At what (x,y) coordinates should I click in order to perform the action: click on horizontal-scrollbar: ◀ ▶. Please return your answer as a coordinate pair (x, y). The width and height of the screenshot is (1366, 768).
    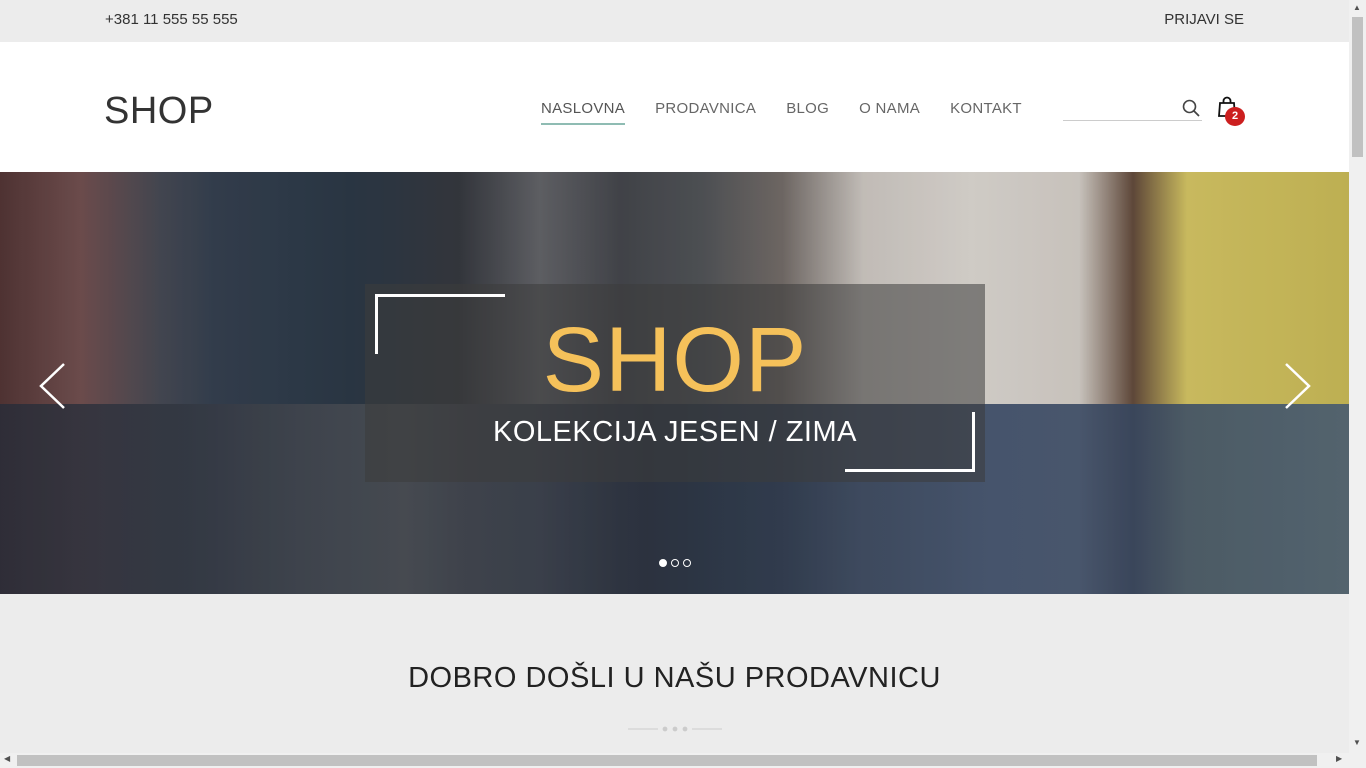
    Looking at the image, I should click on (674, 760).